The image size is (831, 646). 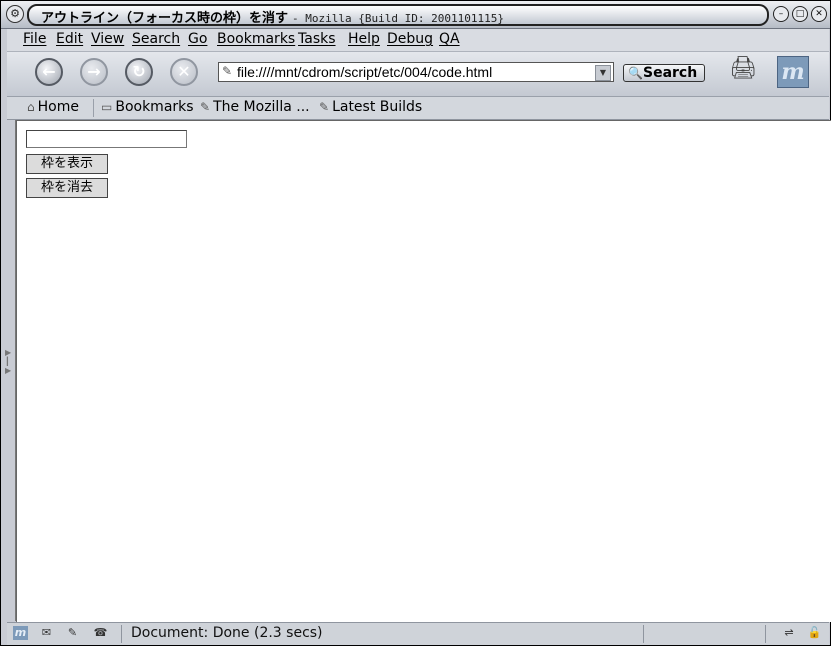 I want to click on personal-toolbar-grip, so click(x=4, y=108).